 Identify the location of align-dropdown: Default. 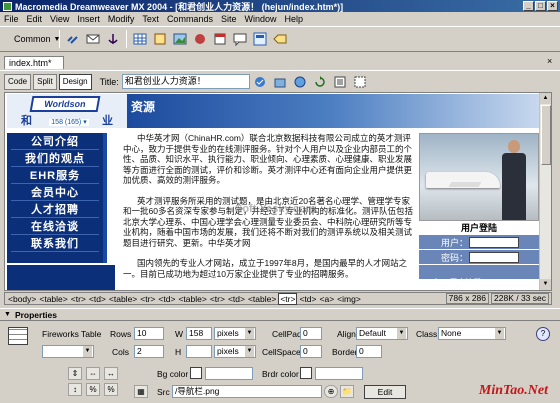
(382, 333).